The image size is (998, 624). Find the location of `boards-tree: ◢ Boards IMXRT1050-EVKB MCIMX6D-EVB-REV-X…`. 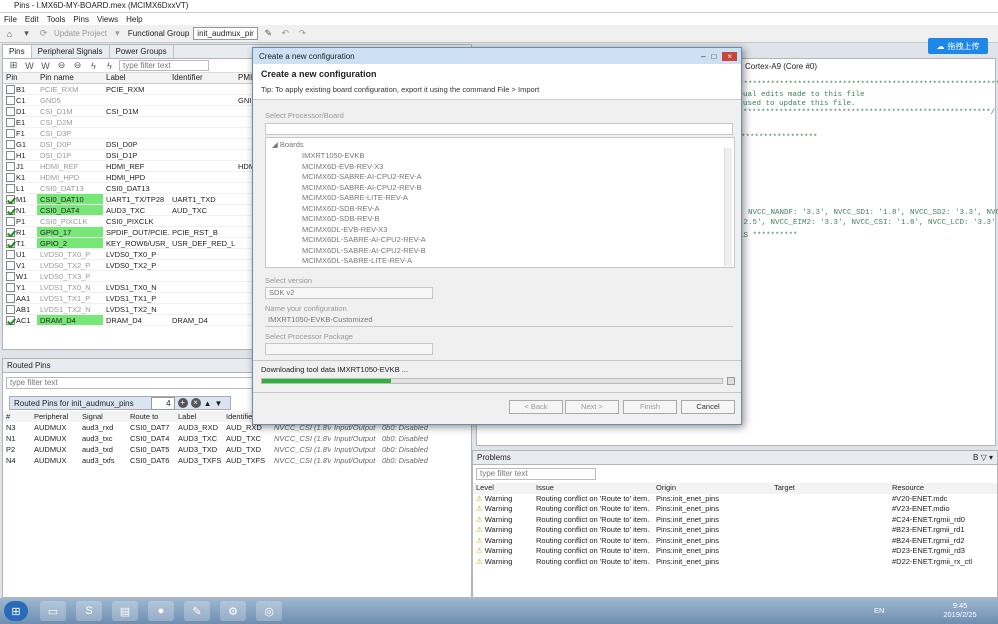

boards-tree: ◢ Boards IMXRT1050-EVKB MCIMX6D-EVB-REV-X… is located at coordinates (500, 202).